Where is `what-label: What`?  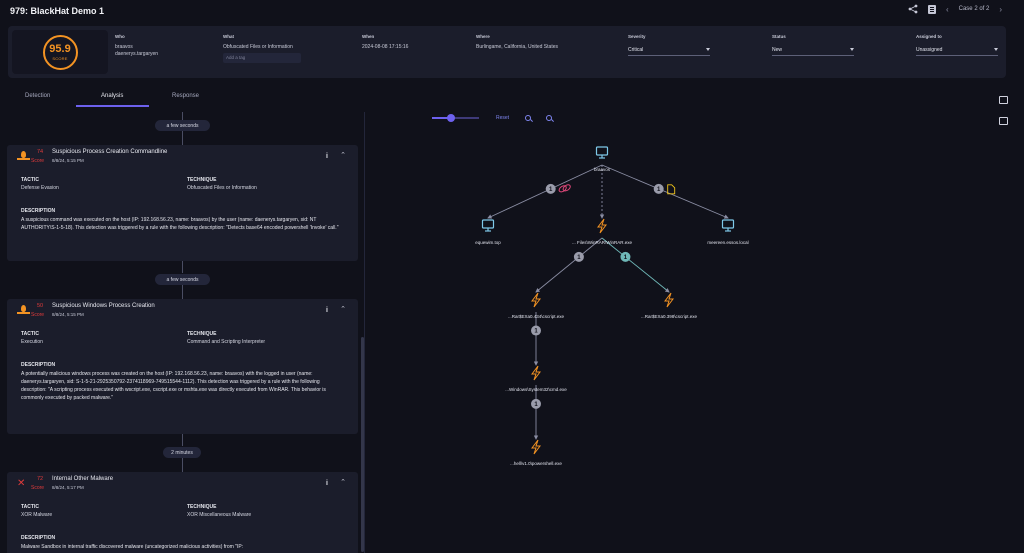
what-label: What is located at coordinates (228, 36).